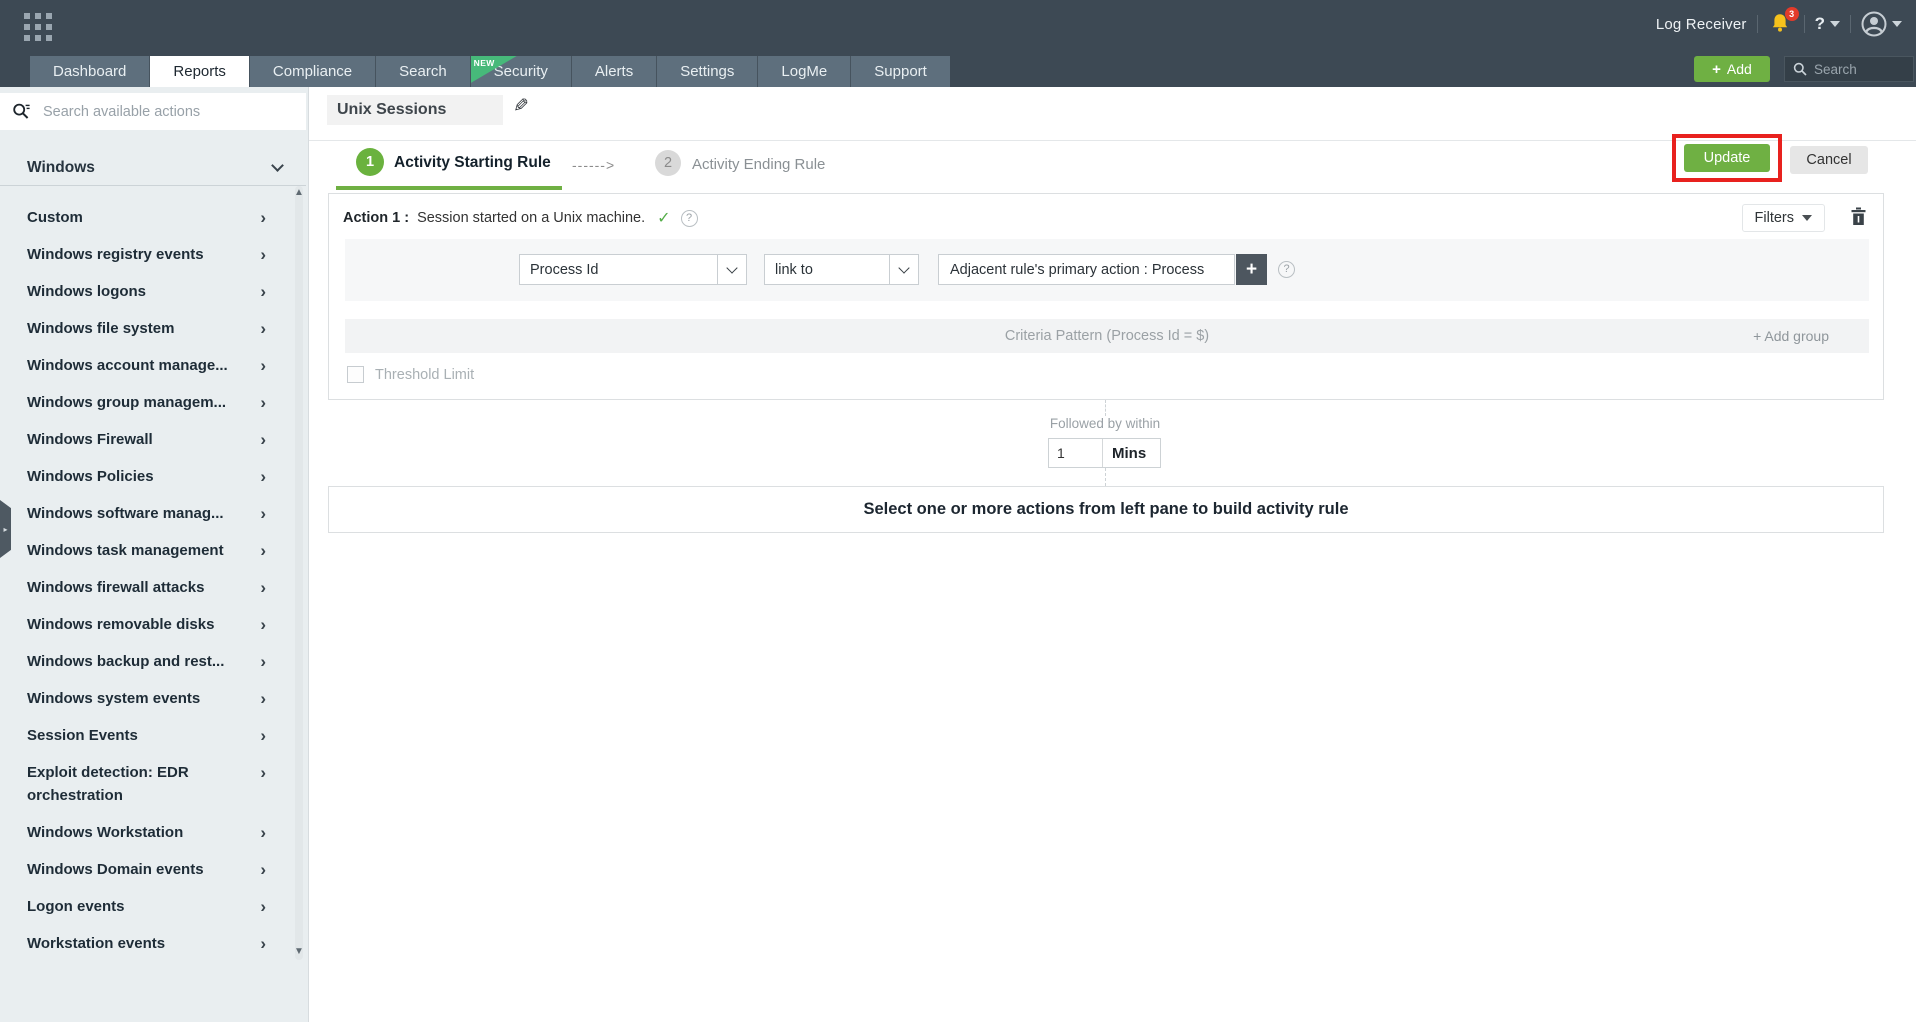 The width and height of the screenshot is (1916, 1022). I want to click on criteria-pattern-text: Criteria Pattern (Process Id = $), so click(1107, 336).